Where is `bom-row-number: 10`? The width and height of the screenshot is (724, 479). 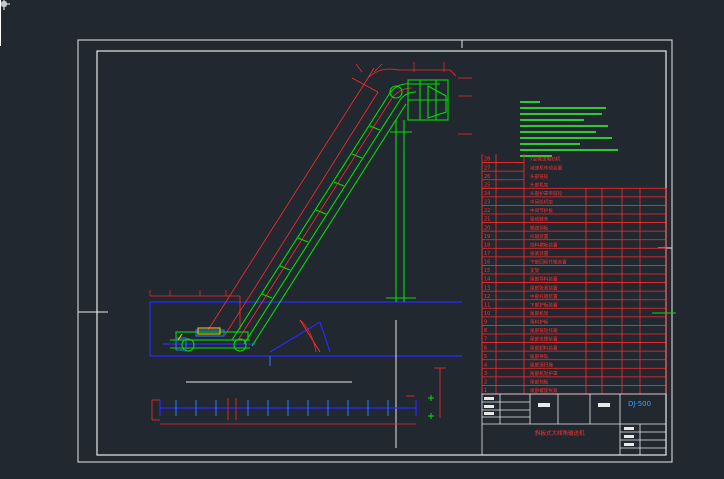 bom-row-number: 10 is located at coordinates (487, 314).